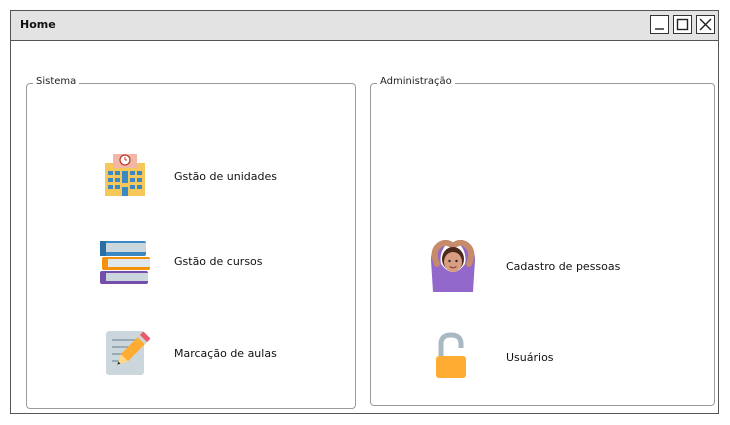 The image size is (730, 425). Describe the element at coordinates (563, 266) in the screenshot. I see `menu-item-label: Cadastro de pessoas` at that location.